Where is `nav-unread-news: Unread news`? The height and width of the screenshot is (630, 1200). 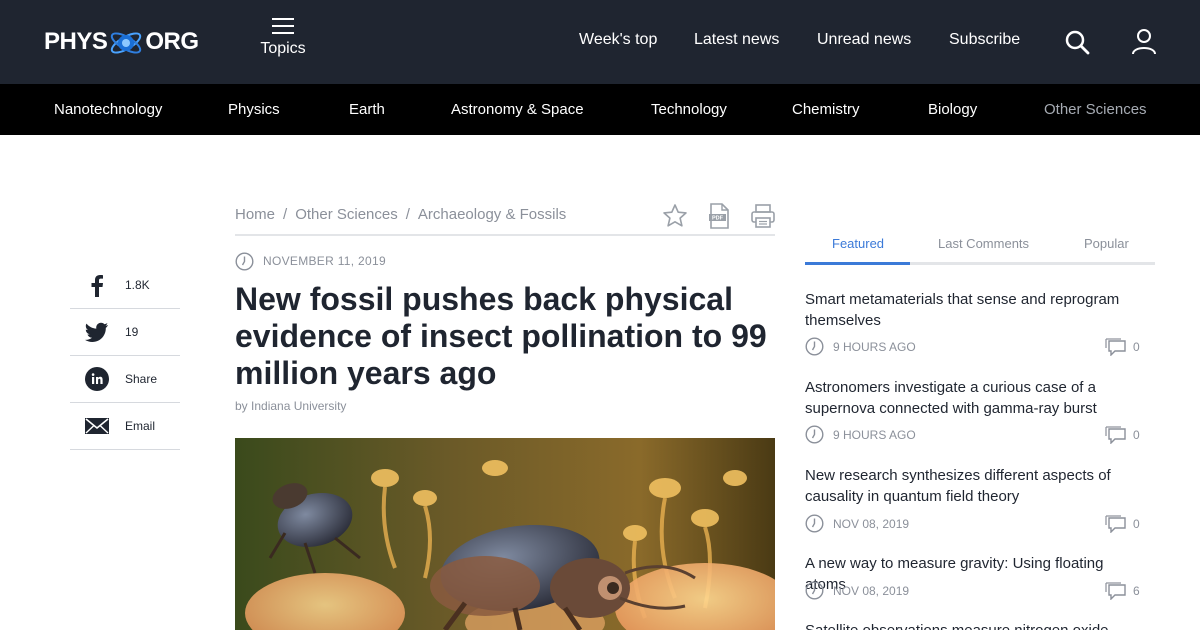
nav-unread-news: Unread news is located at coordinates (864, 40).